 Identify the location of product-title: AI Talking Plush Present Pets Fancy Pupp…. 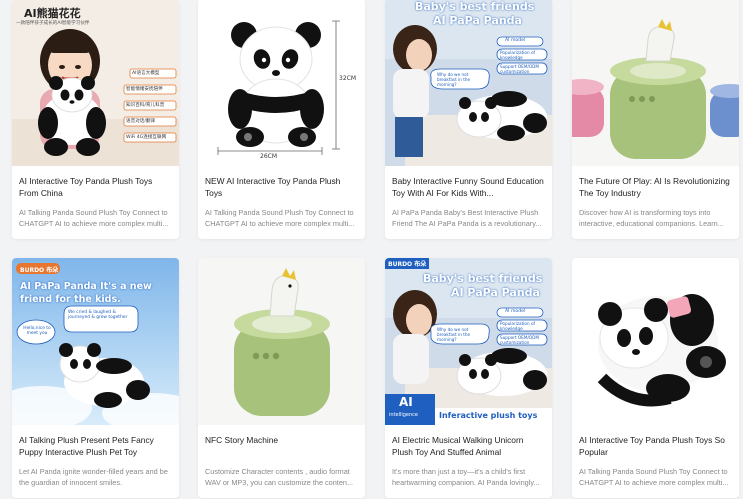
(95, 446).